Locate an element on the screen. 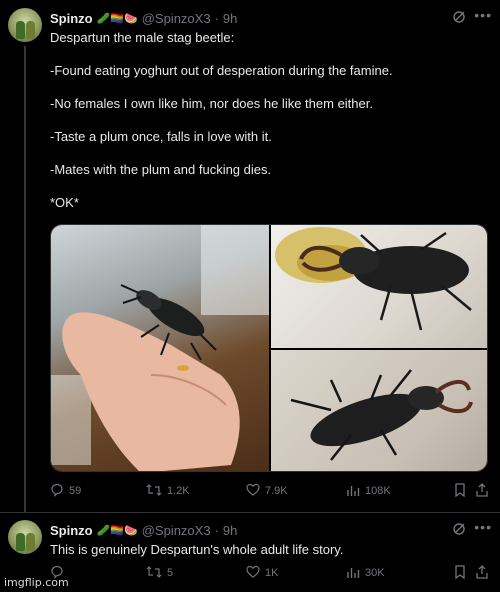  like-count: 1K is located at coordinates (272, 573).